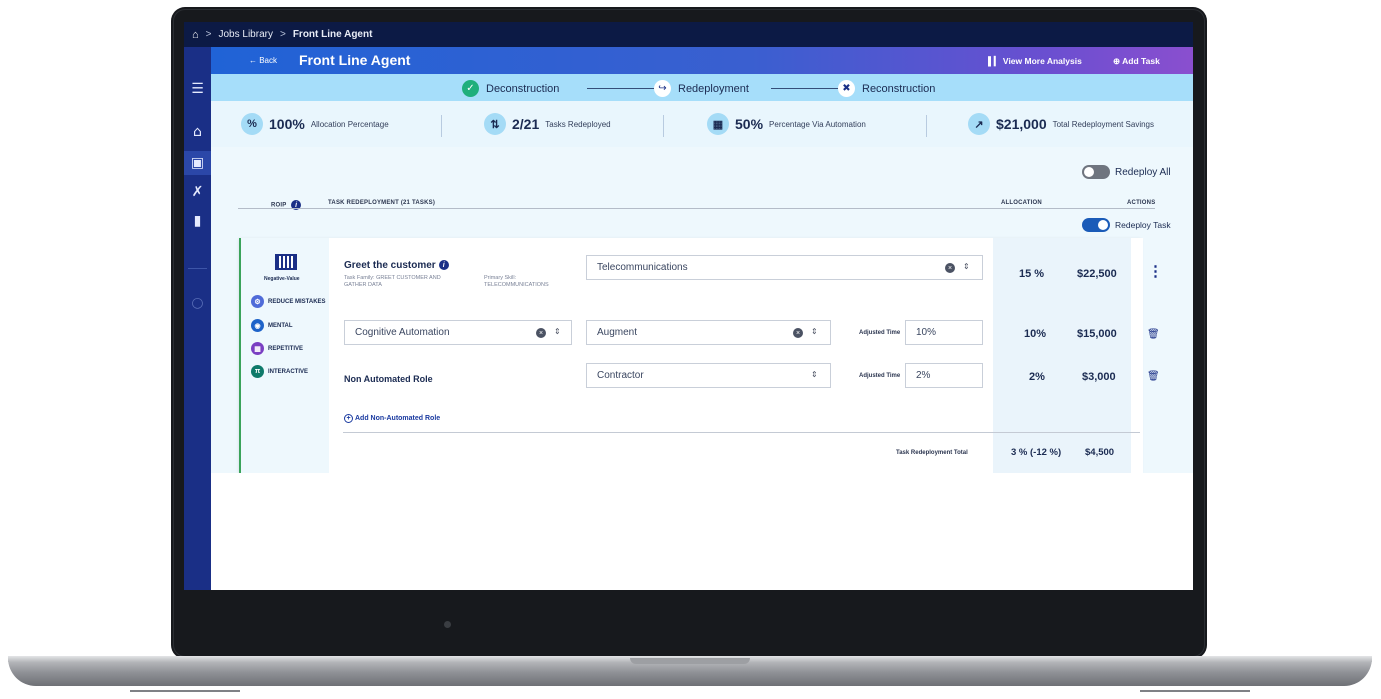 The image size is (1381, 699). Describe the element at coordinates (516, 281) in the screenshot. I see `task-primary-skill: Primary Skill: TELECOMMUNICATIONS` at that location.